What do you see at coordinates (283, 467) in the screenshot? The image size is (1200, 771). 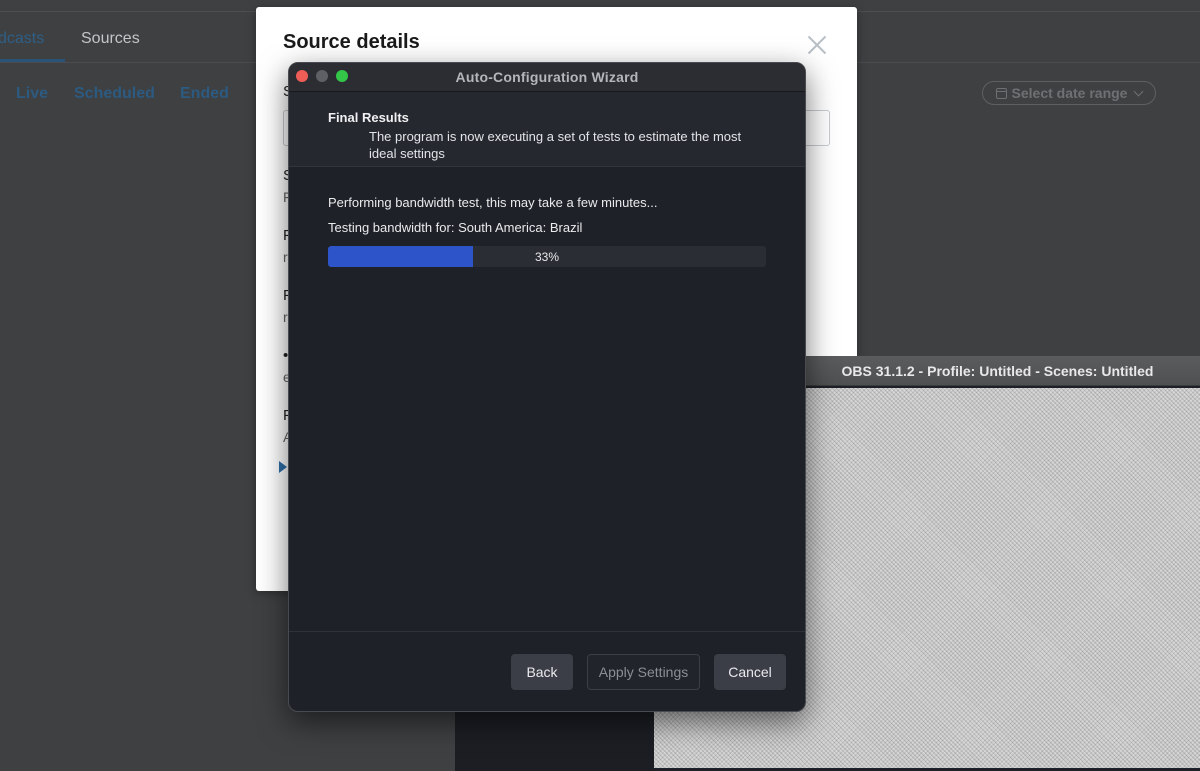 I see `expand-arrow-icon` at bounding box center [283, 467].